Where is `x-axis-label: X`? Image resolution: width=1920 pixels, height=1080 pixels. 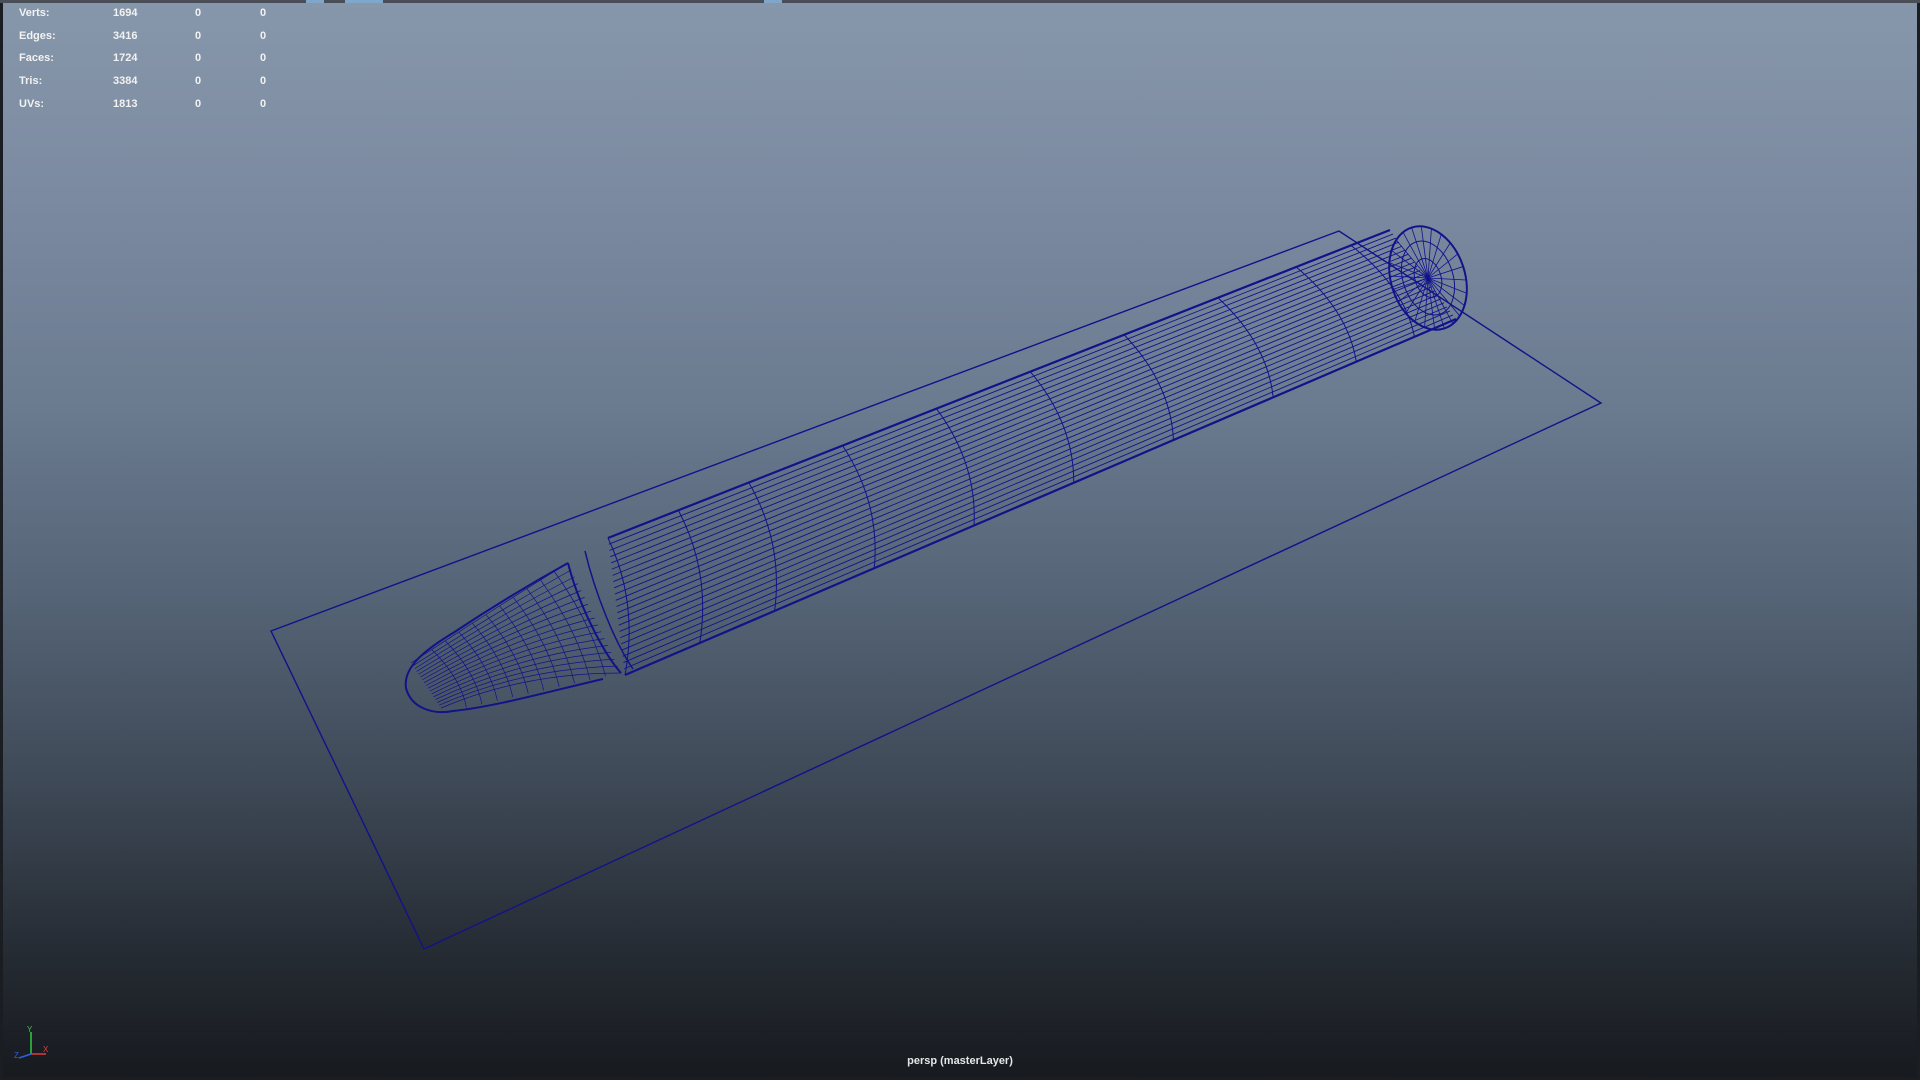 x-axis-label: X is located at coordinates (46, 1049).